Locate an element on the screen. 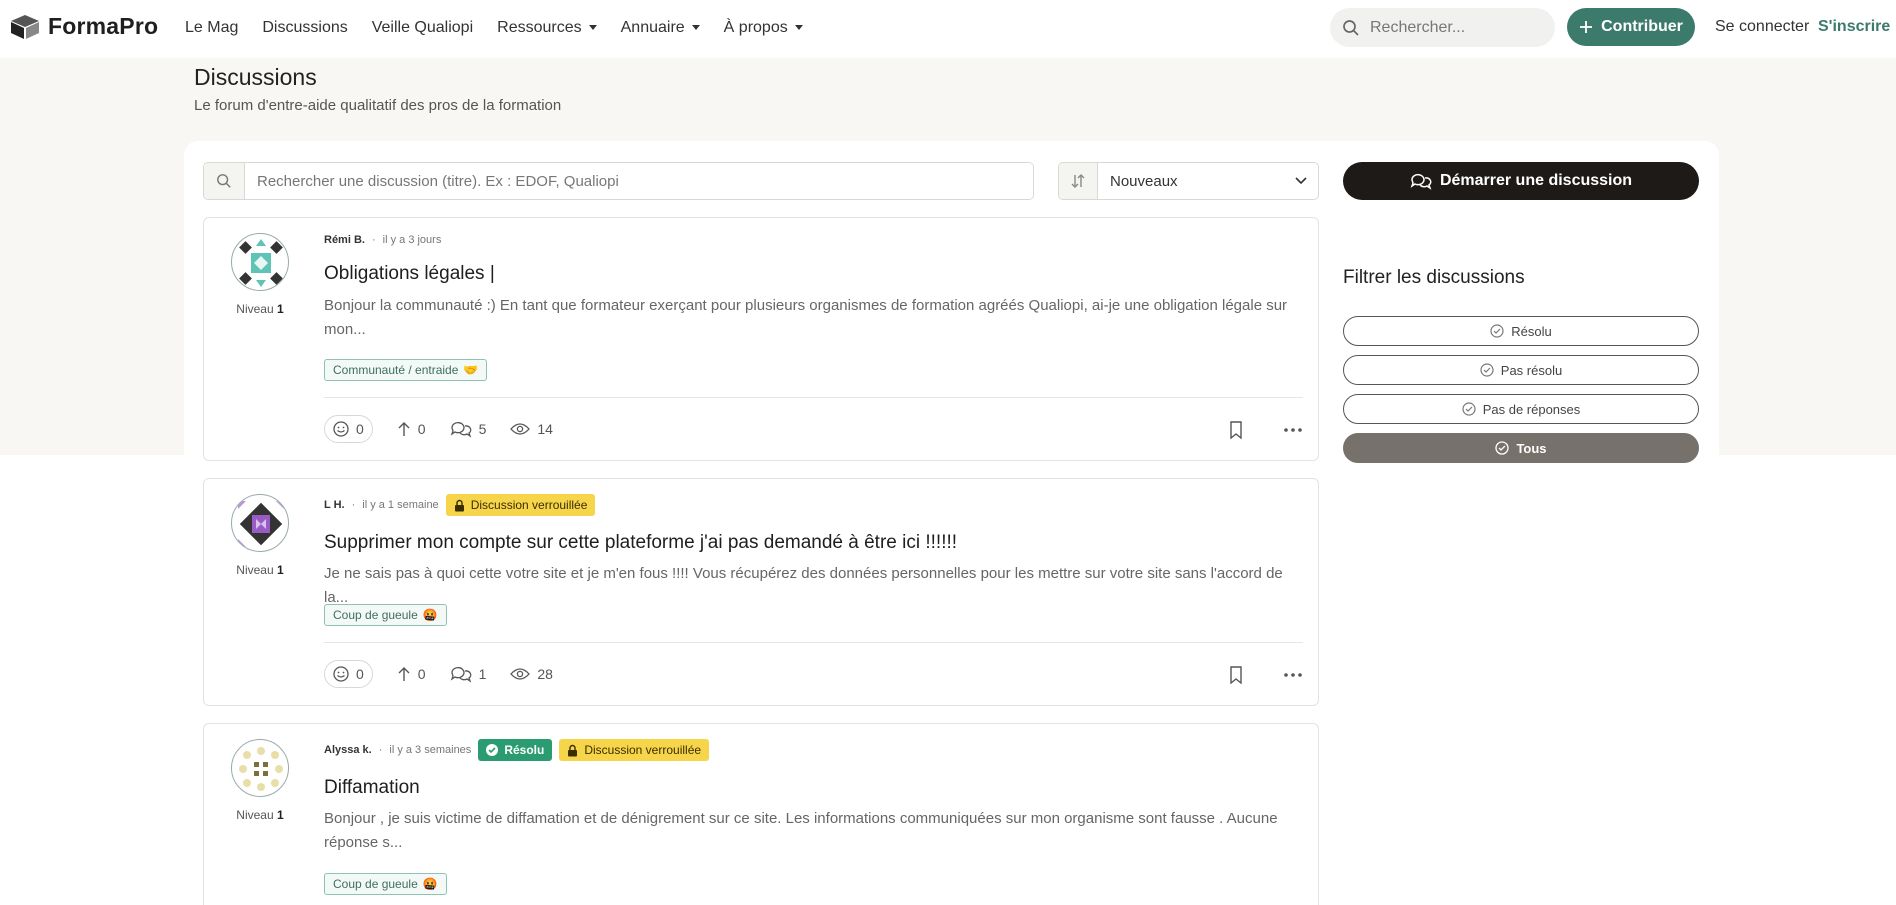  filter-label: Résolu is located at coordinates (1531, 331).